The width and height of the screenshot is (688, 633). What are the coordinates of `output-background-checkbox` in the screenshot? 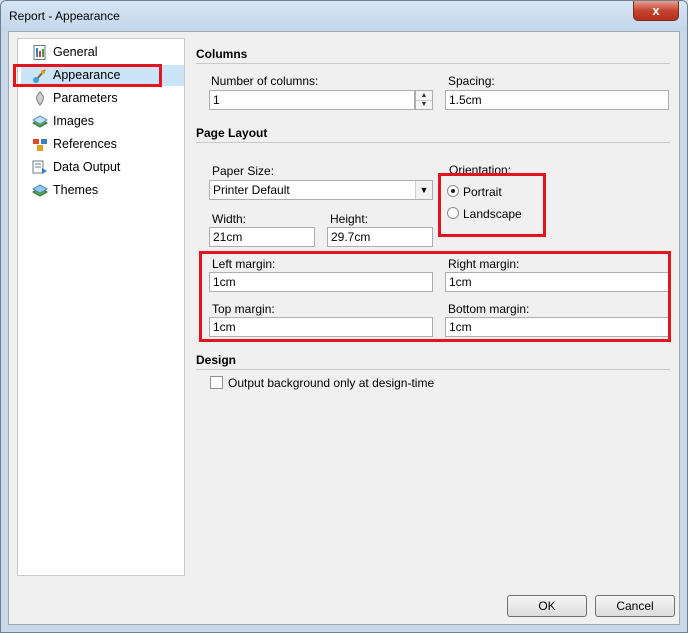 It's located at (216, 382).